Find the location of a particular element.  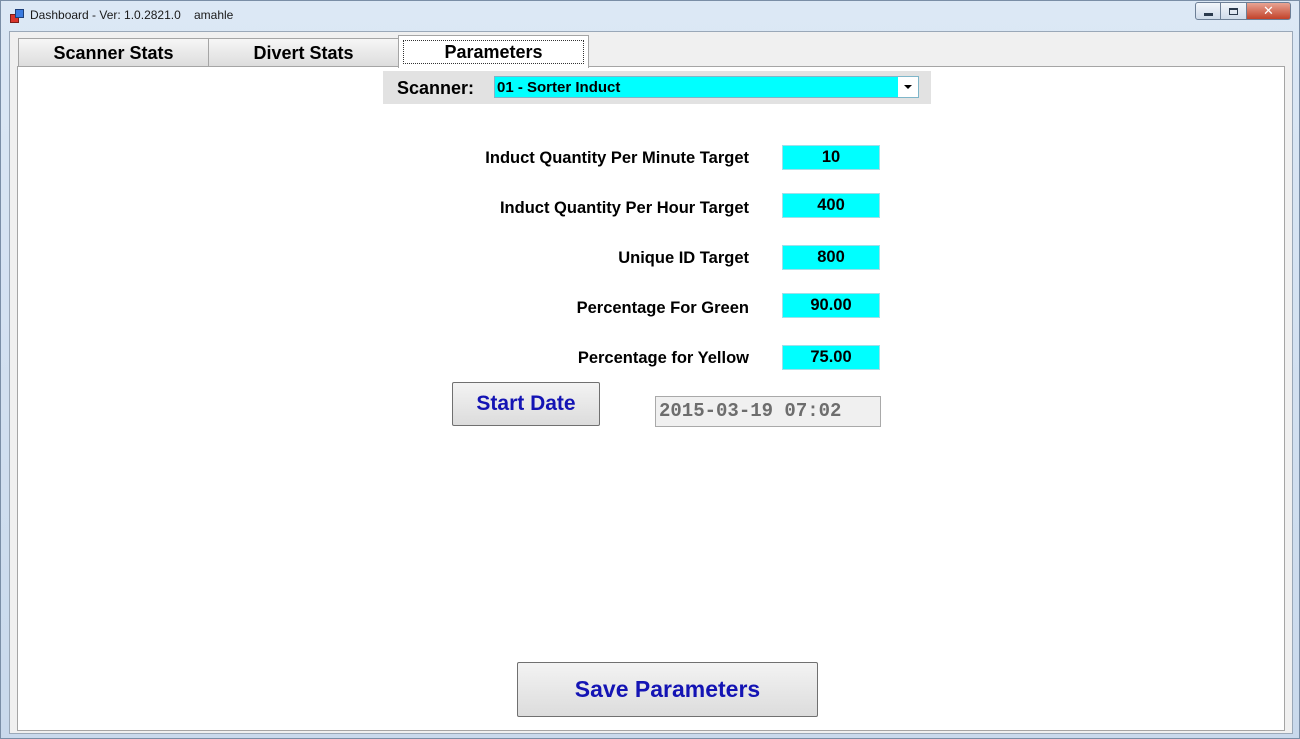

tab-label: Parameters is located at coordinates (493, 52).